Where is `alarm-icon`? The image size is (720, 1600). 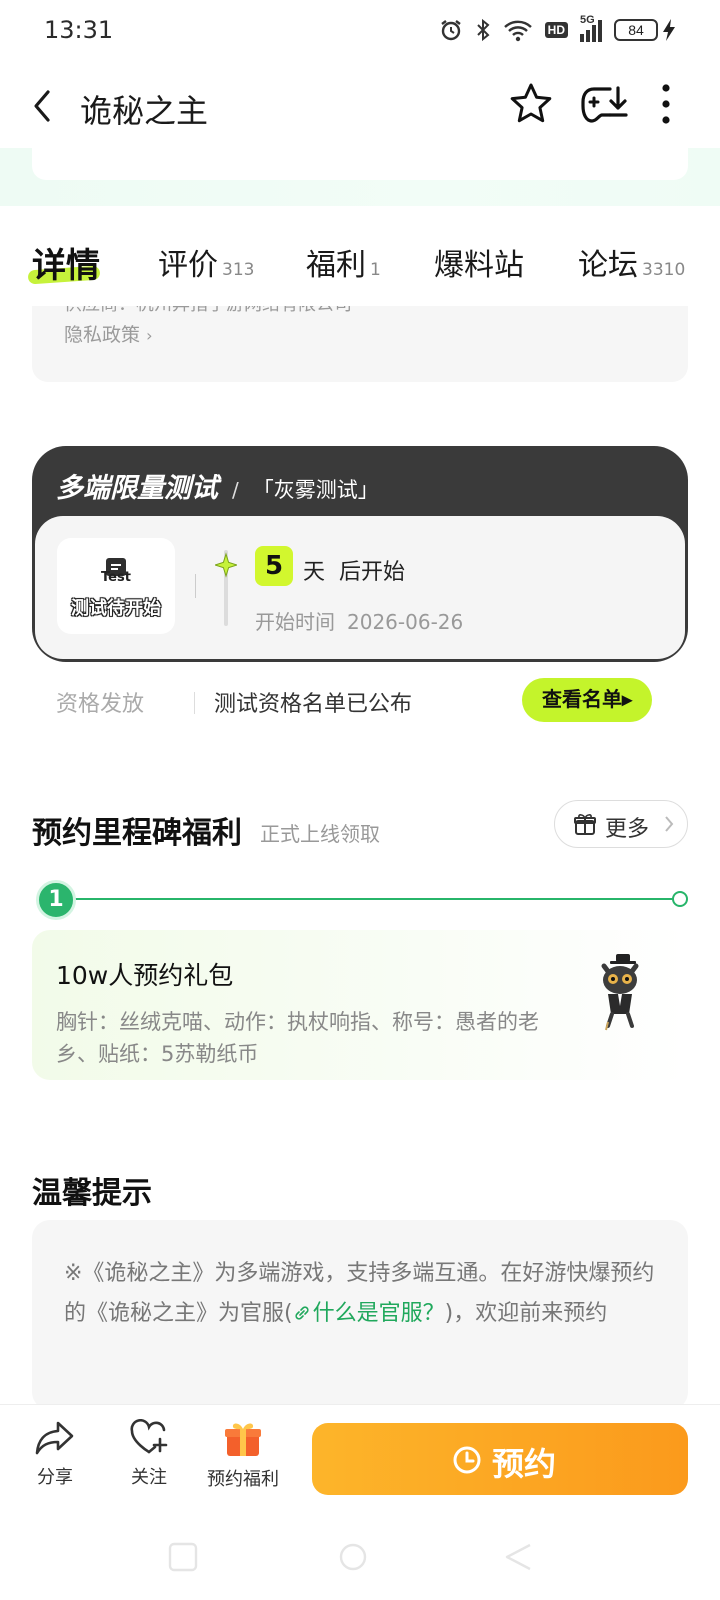
alarm-icon is located at coordinates (450, 30).